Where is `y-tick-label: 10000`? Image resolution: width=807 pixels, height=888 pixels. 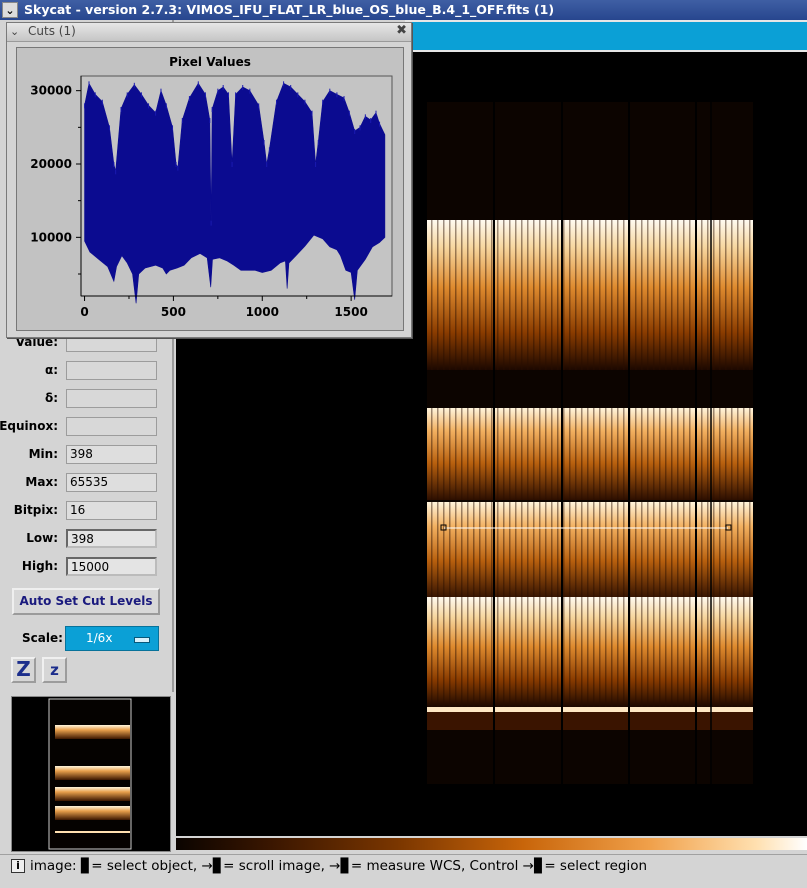
y-tick-label: 10000 is located at coordinates (51, 237).